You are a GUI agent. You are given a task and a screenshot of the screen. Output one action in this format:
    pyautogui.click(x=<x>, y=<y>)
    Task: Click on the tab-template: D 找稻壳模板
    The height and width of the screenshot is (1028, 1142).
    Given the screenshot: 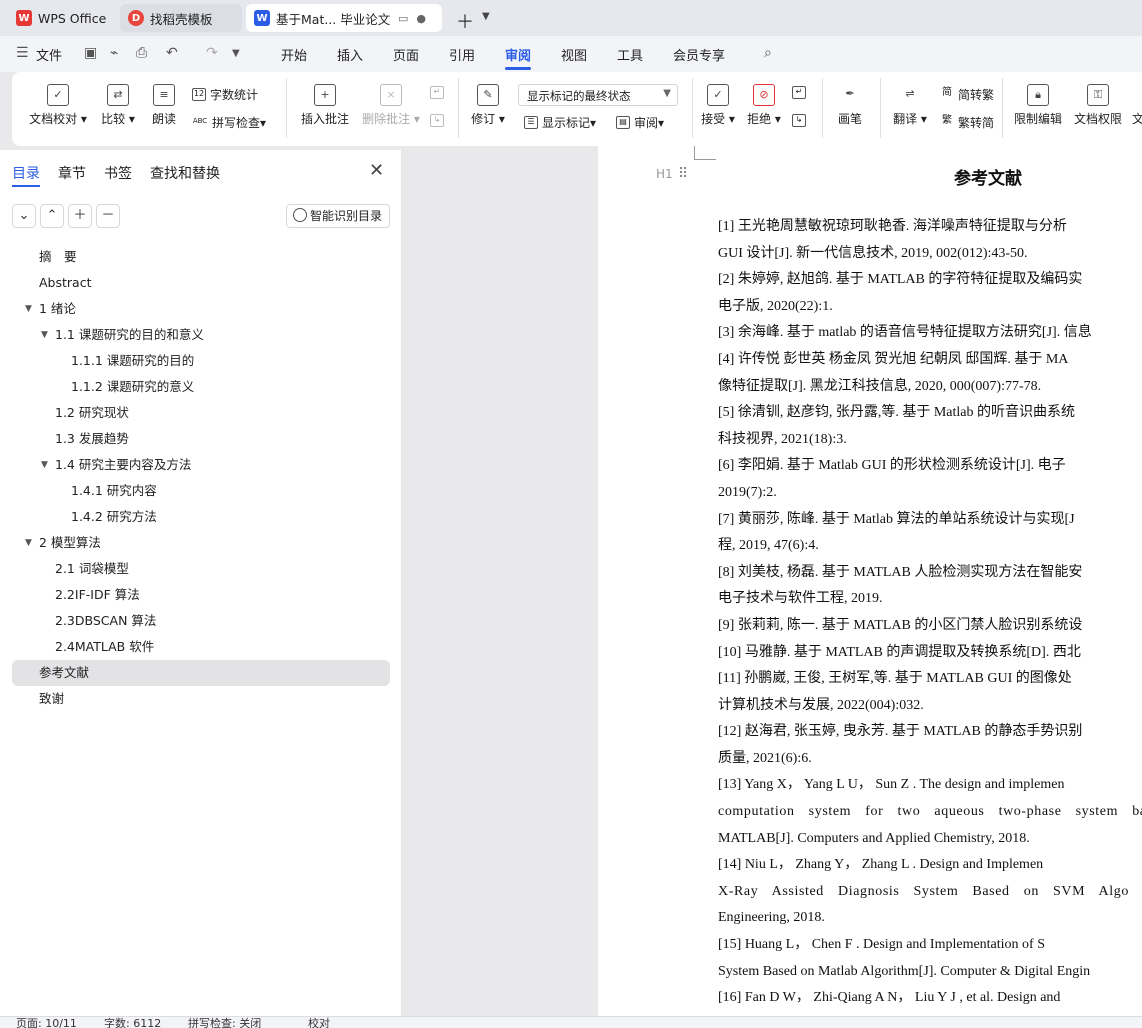 What is the action you would take?
    pyautogui.click(x=181, y=18)
    